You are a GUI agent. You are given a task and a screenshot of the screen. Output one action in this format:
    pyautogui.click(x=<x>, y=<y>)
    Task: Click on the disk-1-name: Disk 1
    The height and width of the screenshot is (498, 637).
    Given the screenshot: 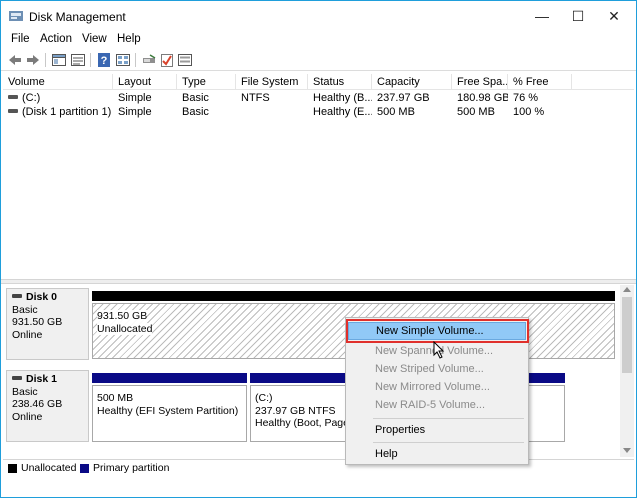 What is the action you would take?
    pyautogui.click(x=47, y=379)
    